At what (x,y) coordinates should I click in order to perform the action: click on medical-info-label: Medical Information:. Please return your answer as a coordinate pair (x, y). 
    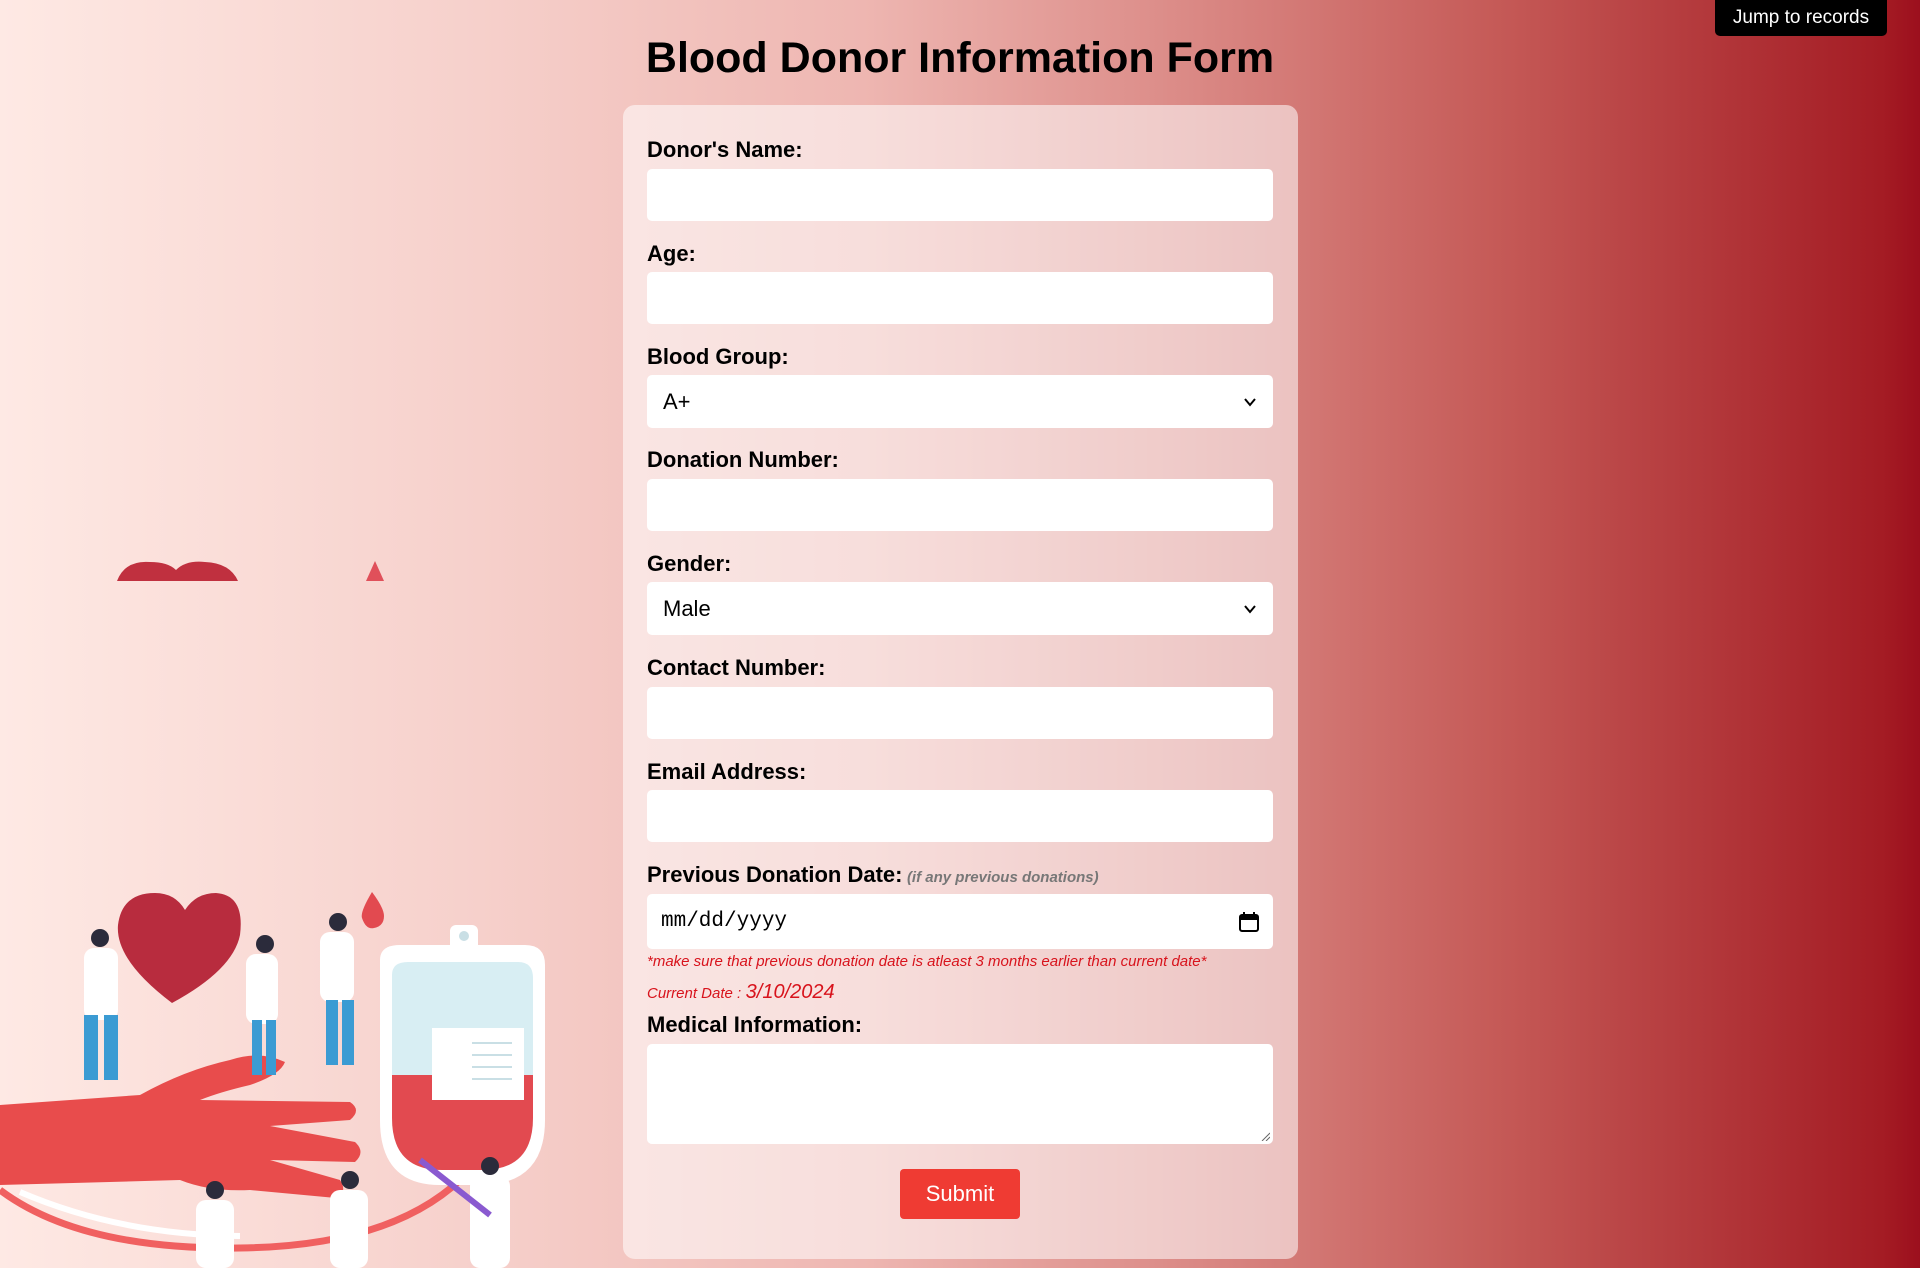
    Looking at the image, I should click on (755, 1024).